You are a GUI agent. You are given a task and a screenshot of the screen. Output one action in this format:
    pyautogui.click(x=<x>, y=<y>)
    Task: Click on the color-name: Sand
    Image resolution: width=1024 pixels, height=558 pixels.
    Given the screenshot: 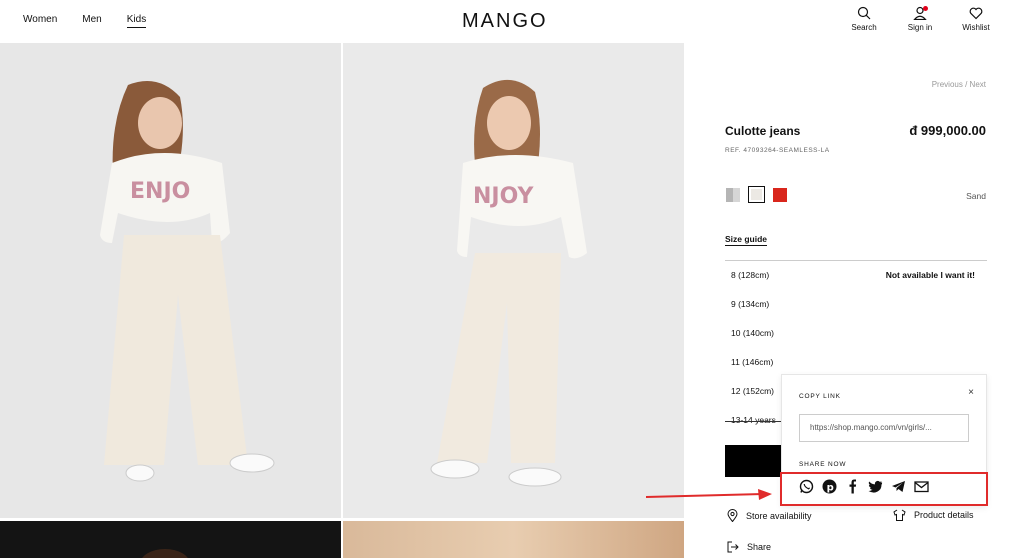 What is the action you would take?
    pyautogui.click(x=976, y=196)
    